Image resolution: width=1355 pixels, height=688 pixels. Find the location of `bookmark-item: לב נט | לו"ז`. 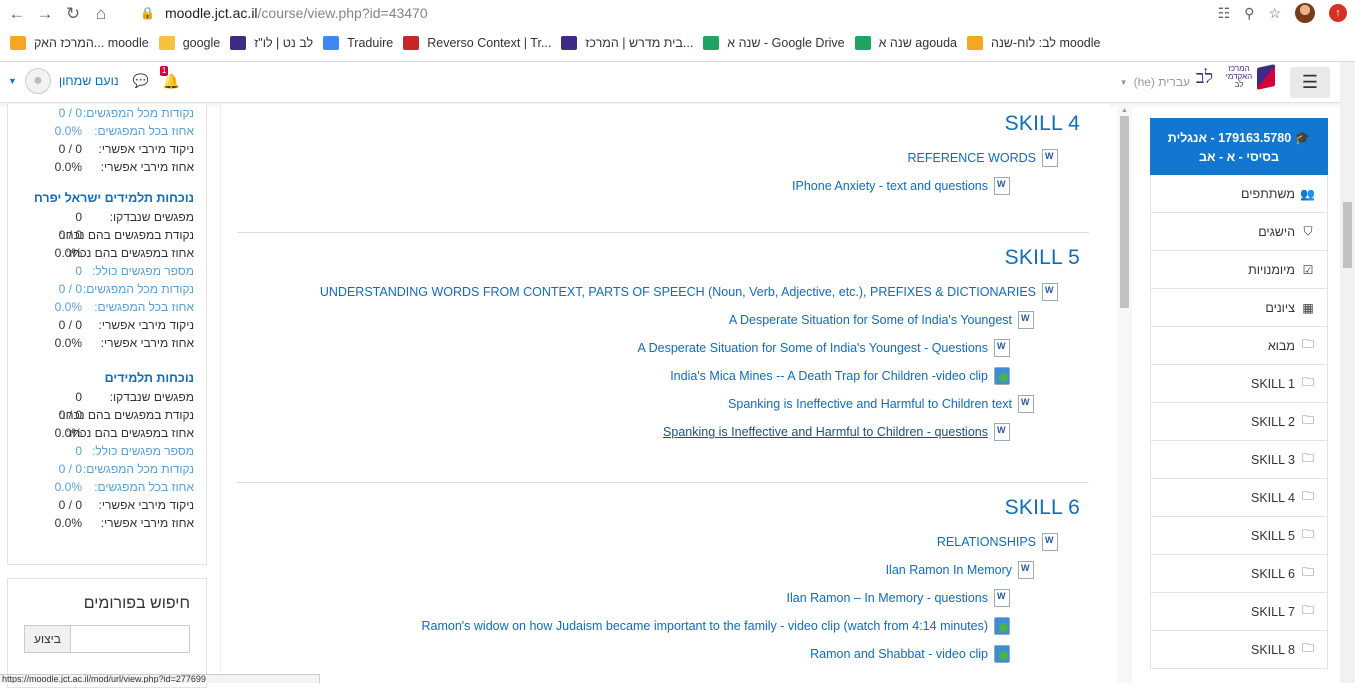

bookmark-item: לב נט | לו"ז is located at coordinates (271, 43).